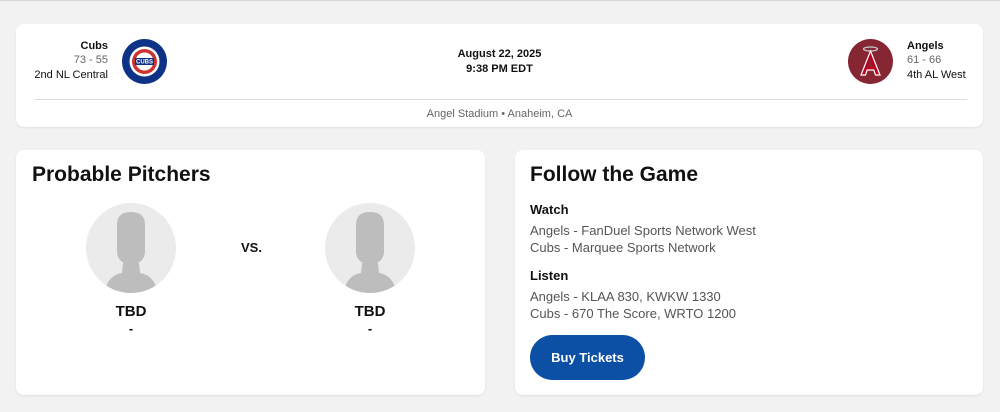 This screenshot has height=412, width=1000. Describe the element at coordinates (936, 46) in the screenshot. I see `home-team-name: Angels` at that location.